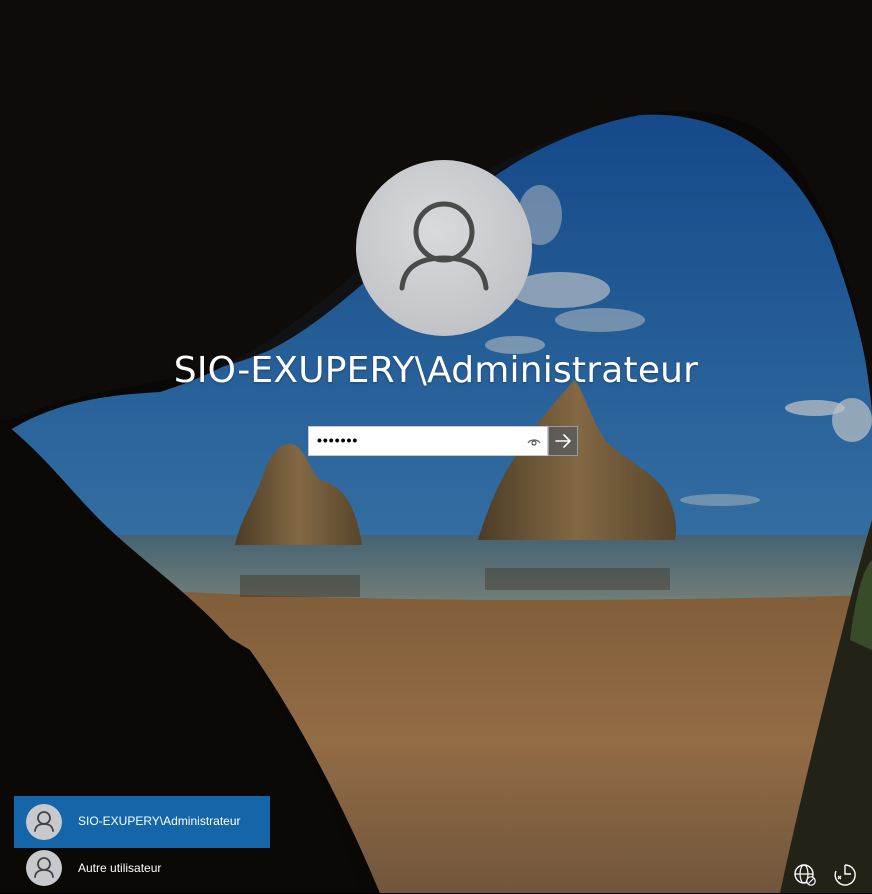 The width and height of the screenshot is (872, 894). Describe the element at coordinates (805, 875) in the screenshot. I see `network-icon` at that location.